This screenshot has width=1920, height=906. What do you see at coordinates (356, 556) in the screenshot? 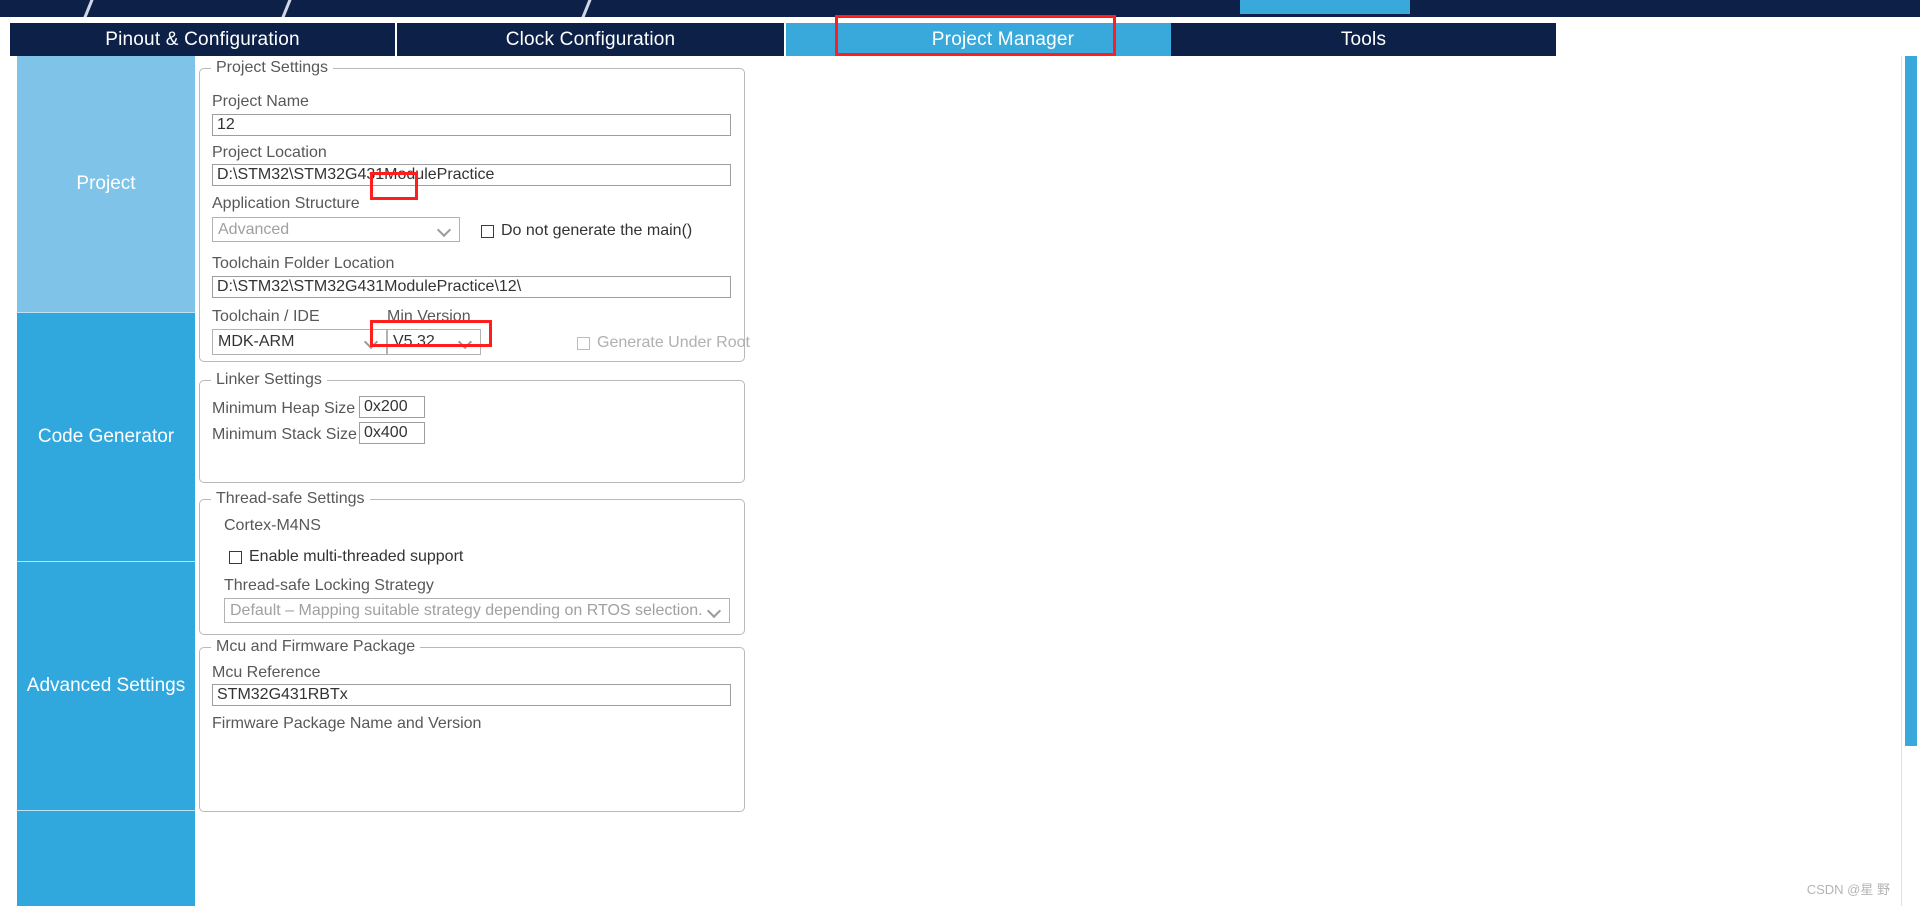
I see `checkbox-enable-multithreaded-support-label: Enable multi-threaded support` at bounding box center [356, 556].